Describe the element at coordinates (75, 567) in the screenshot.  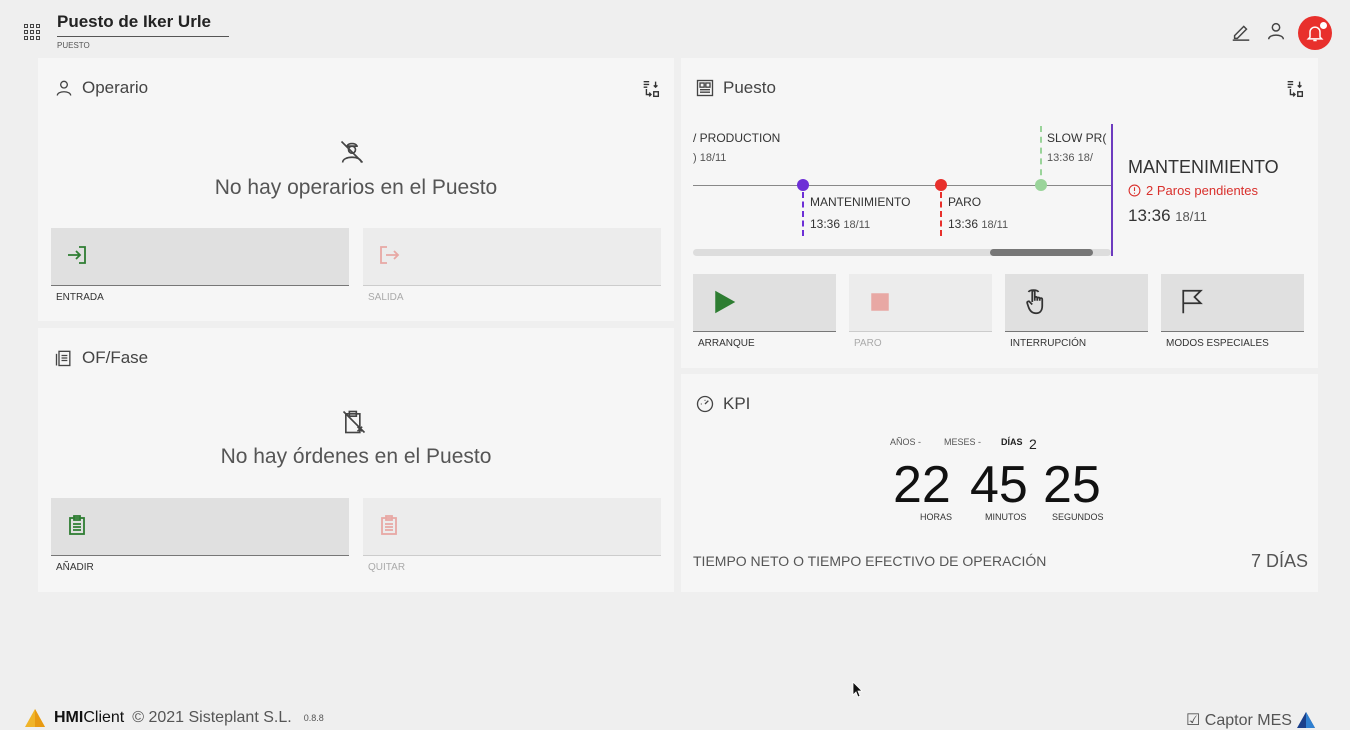
I see `anadir-label: AÑADIR` at that location.